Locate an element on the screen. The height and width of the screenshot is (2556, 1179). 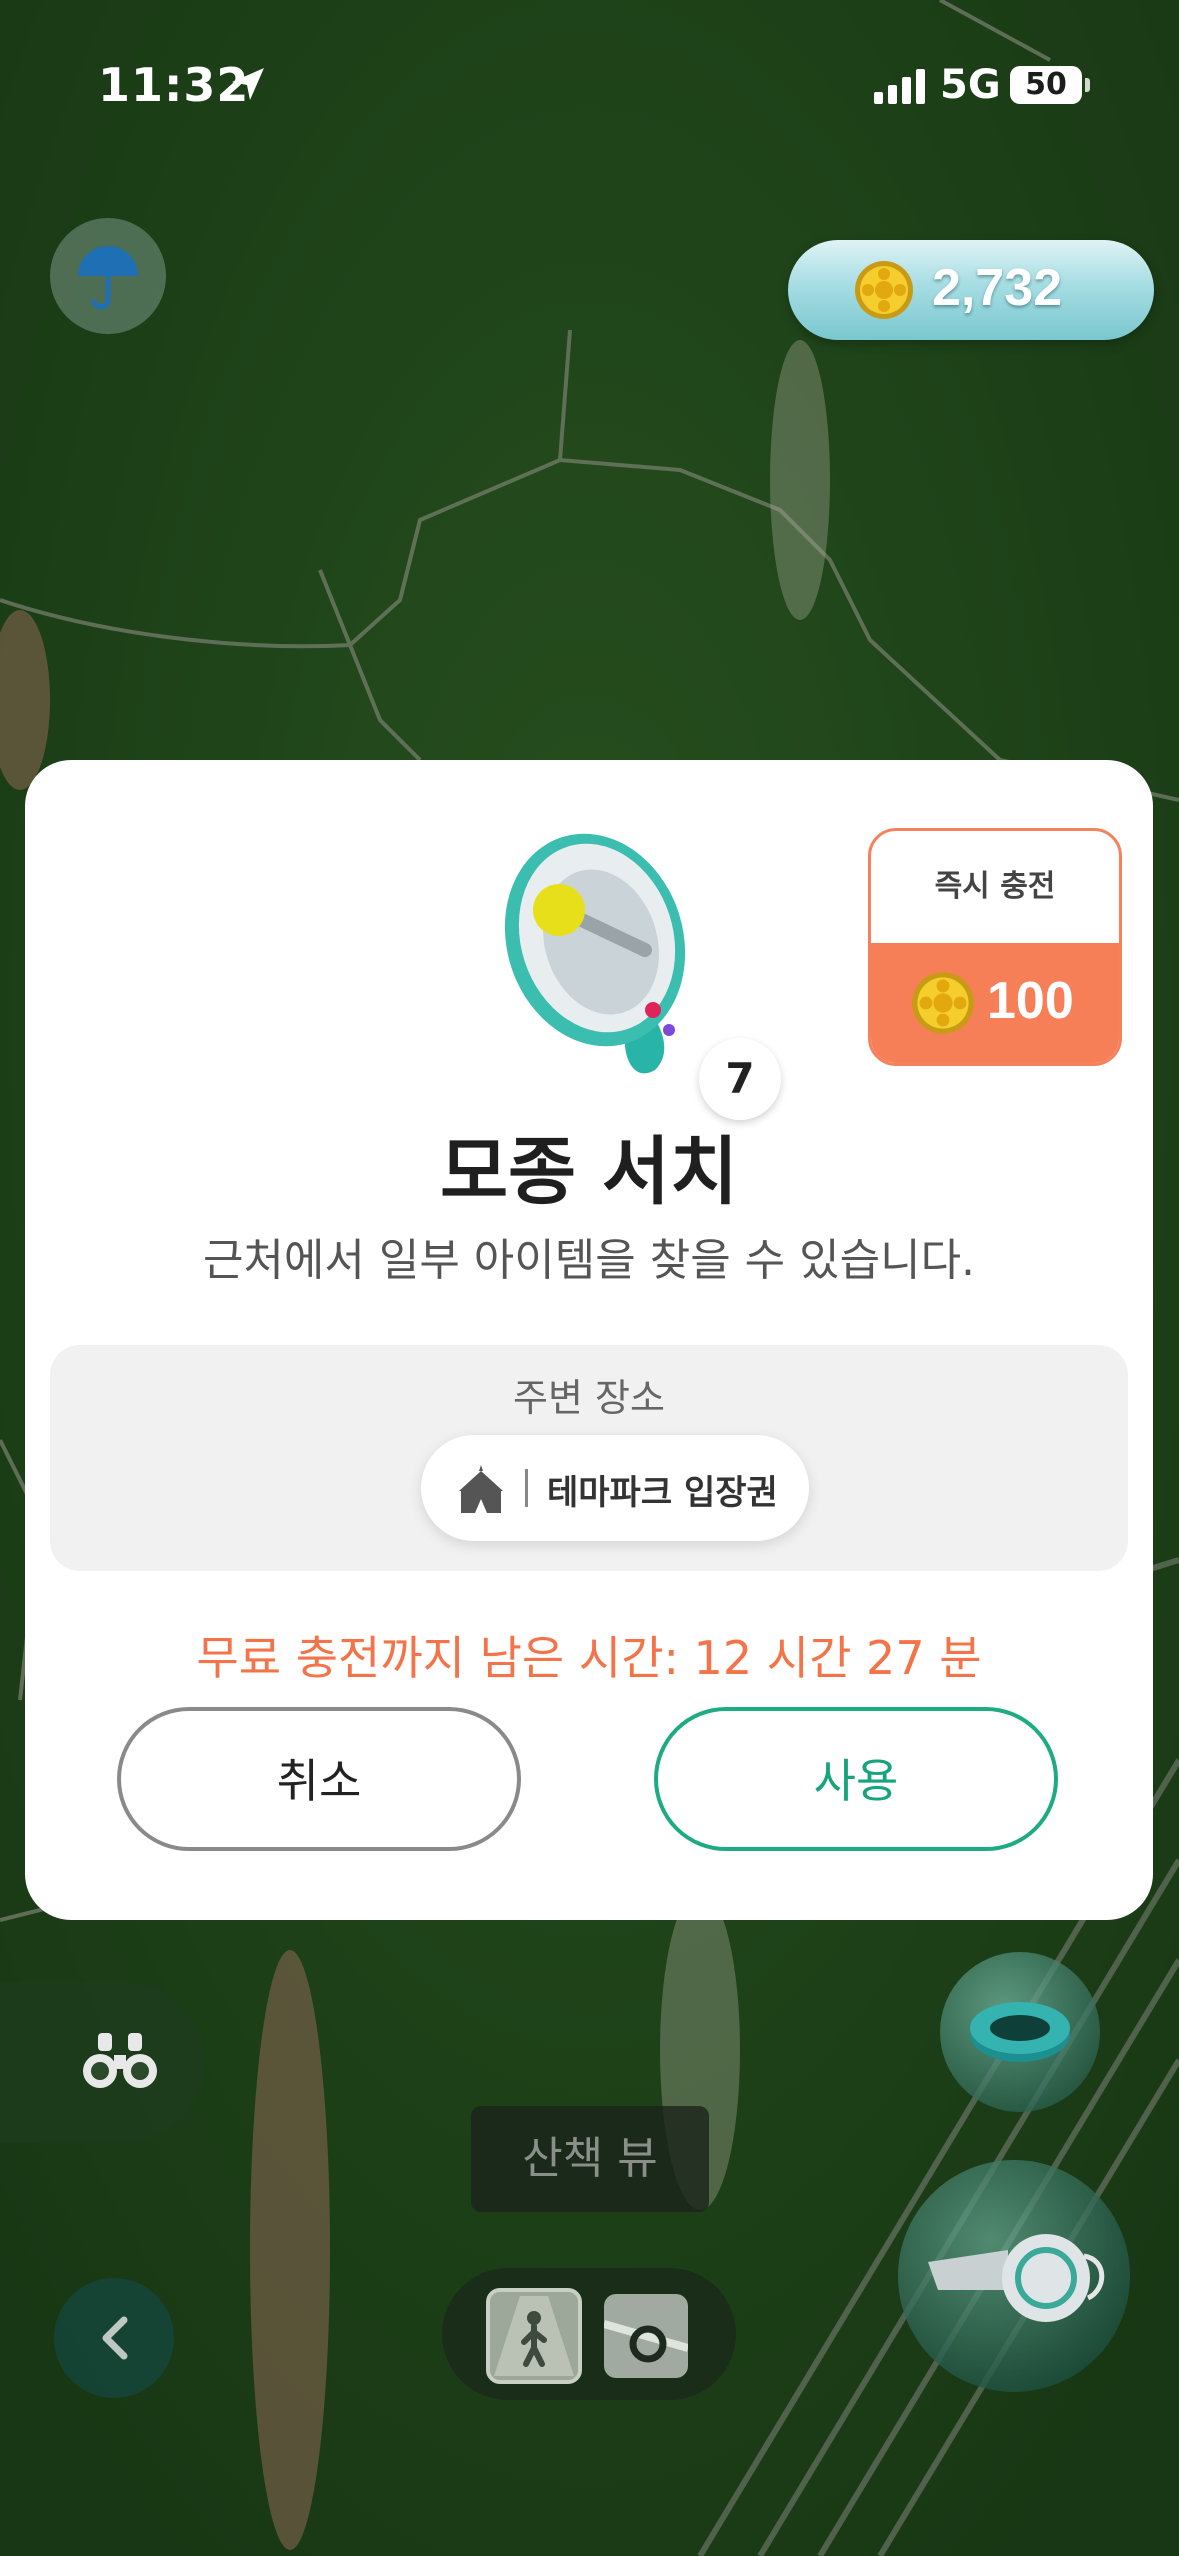
walk-view-button is located at coordinates (534, 2336).